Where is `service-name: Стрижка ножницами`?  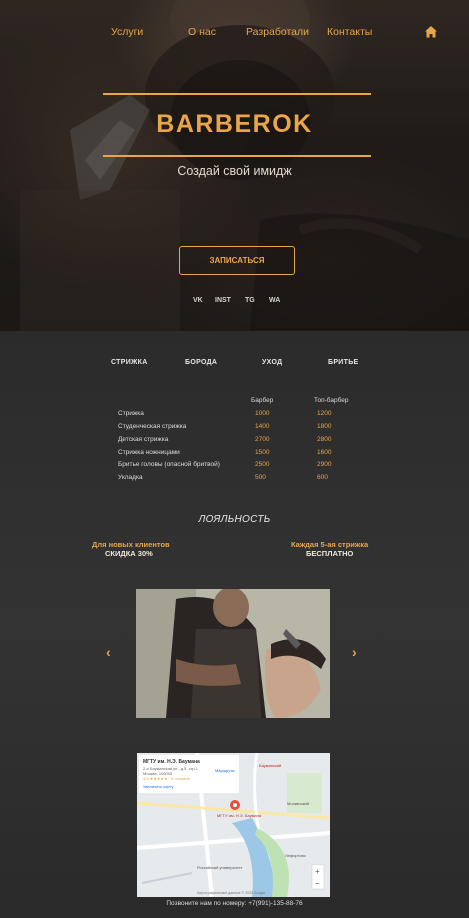 service-name: Стрижка ножницами is located at coordinates (149, 452).